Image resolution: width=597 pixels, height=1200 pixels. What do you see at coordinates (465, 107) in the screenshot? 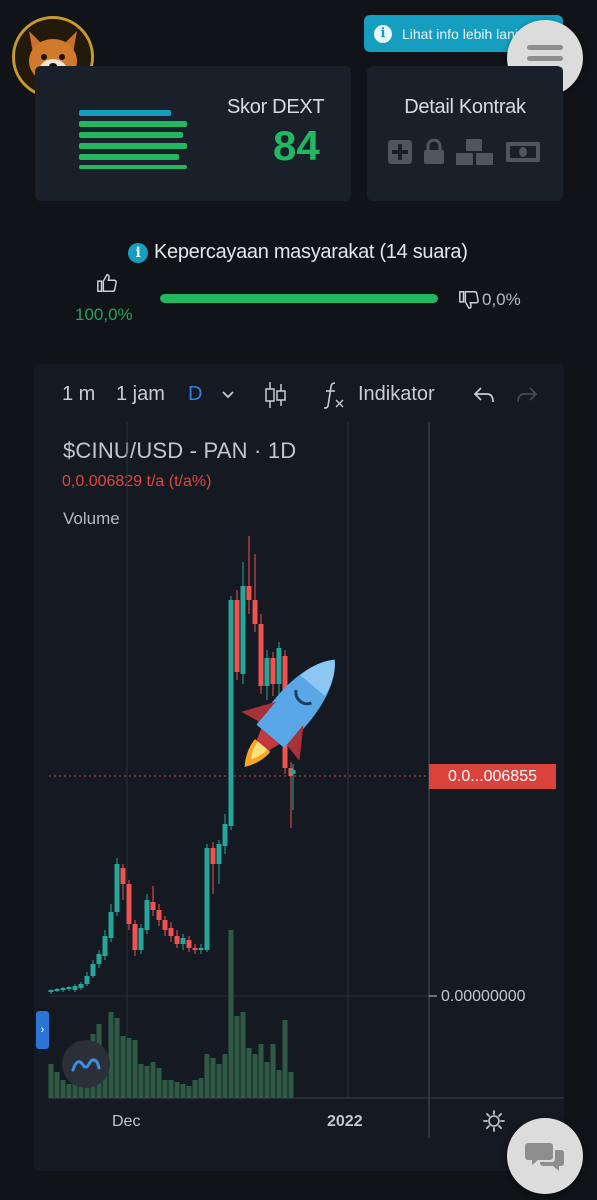
I see `contract-title: Detail Kontrak` at bounding box center [465, 107].